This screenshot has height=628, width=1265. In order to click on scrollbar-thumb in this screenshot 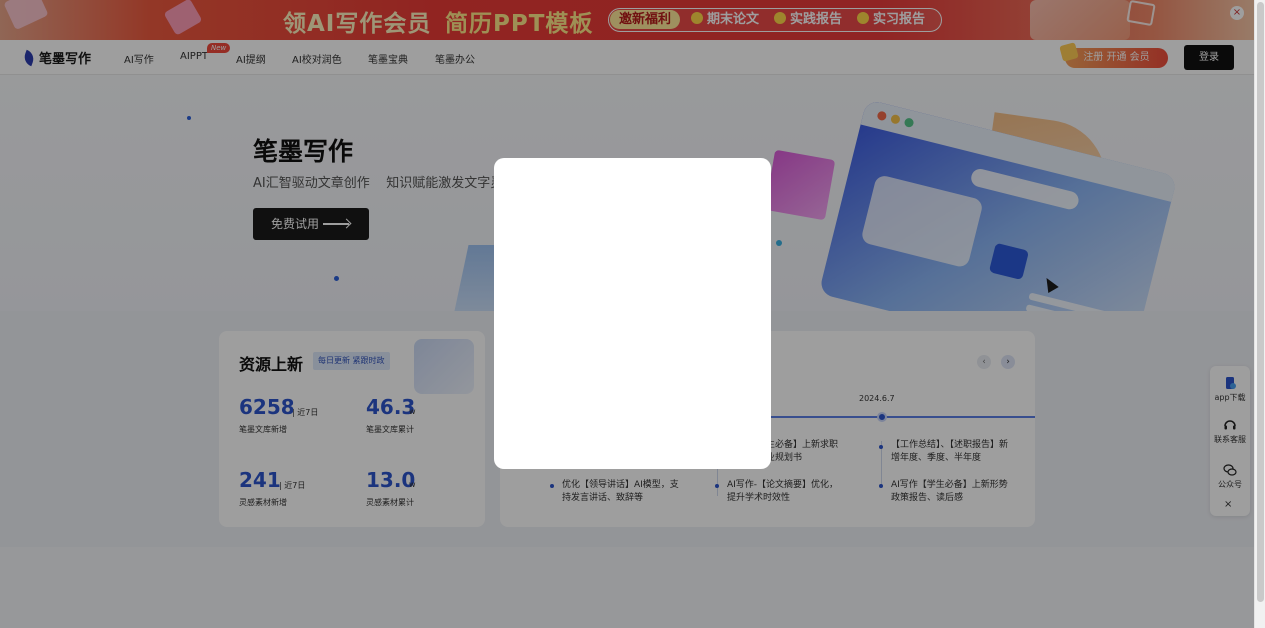, I will do `click(1260, 302)`.